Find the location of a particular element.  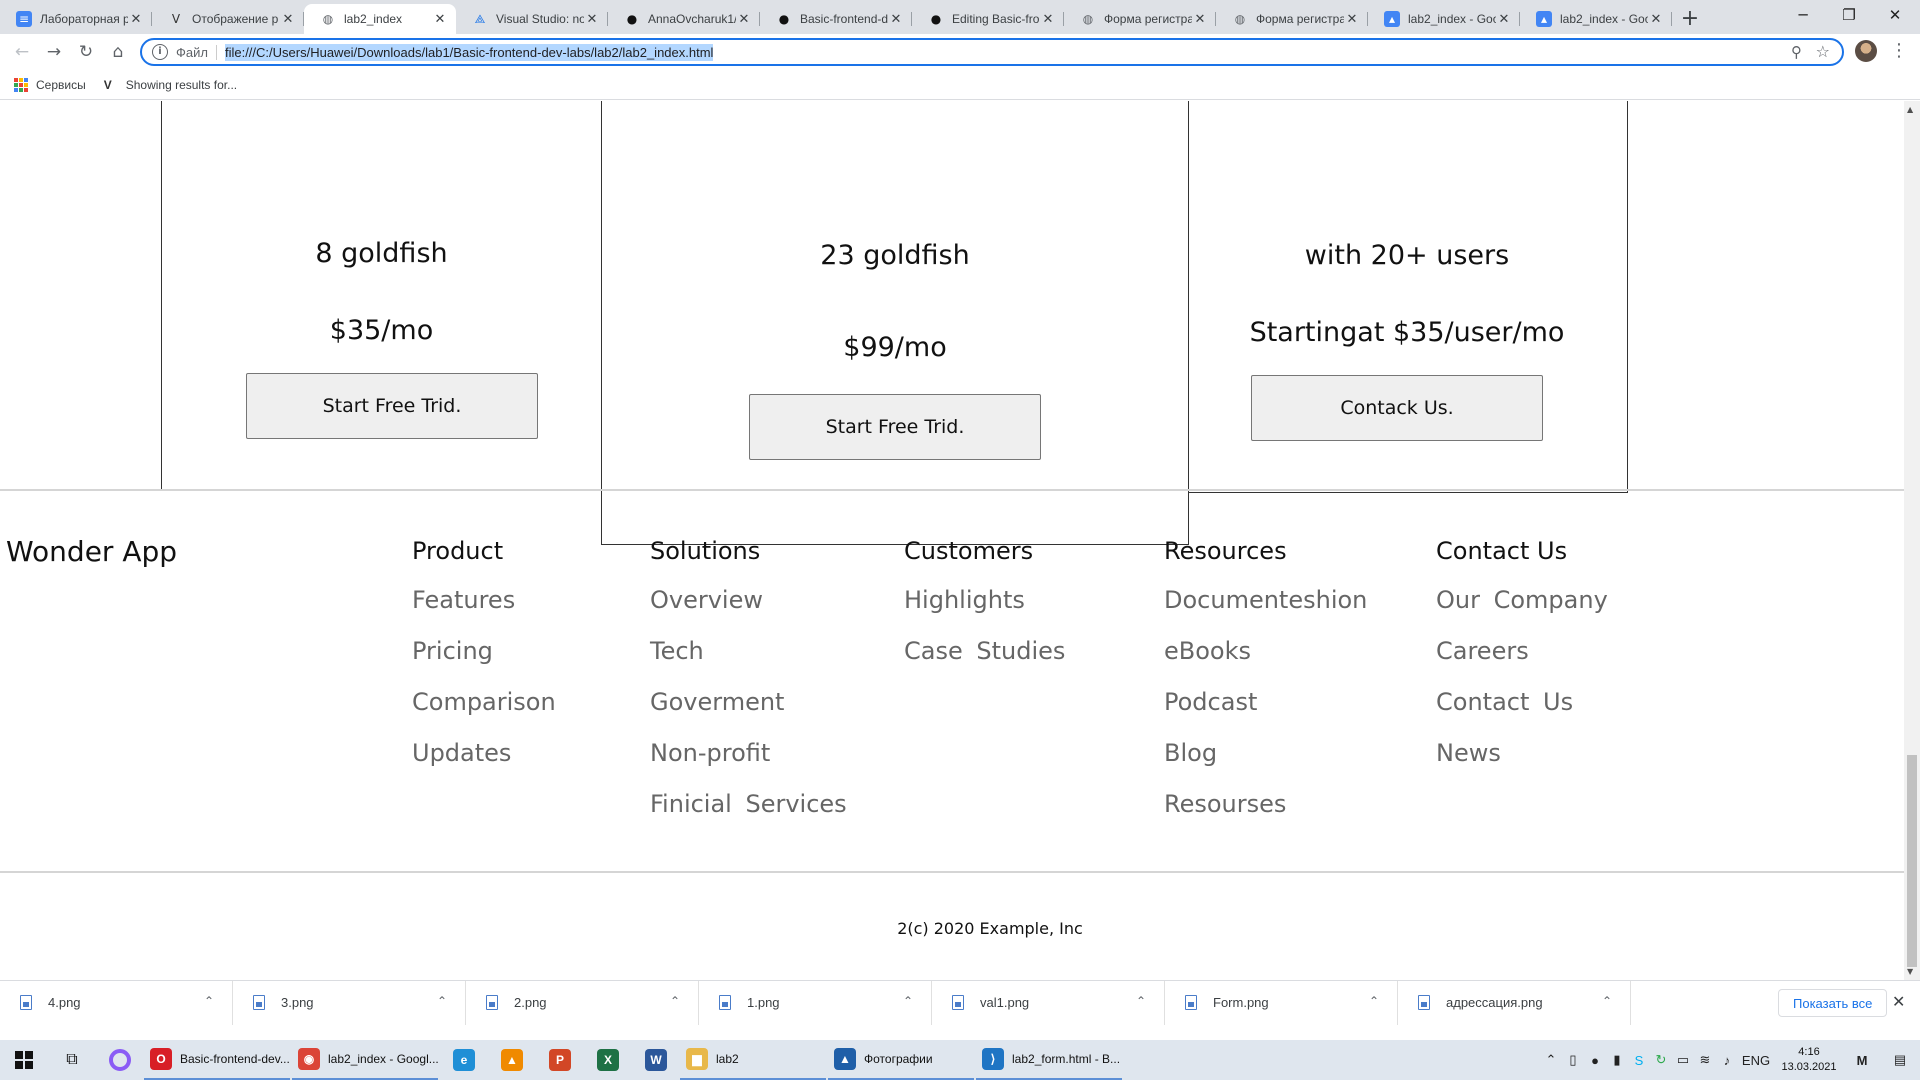

browser-tab: ◍ lab2_index ✕ is located at coordinates (380, 19).